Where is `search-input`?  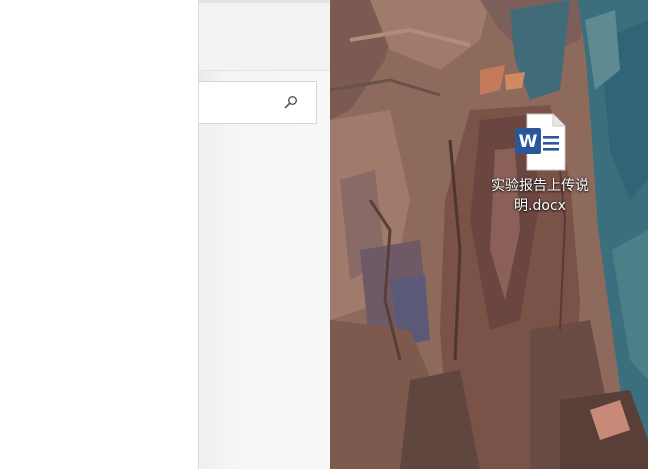 search-input is located at coordinates (258, 102).